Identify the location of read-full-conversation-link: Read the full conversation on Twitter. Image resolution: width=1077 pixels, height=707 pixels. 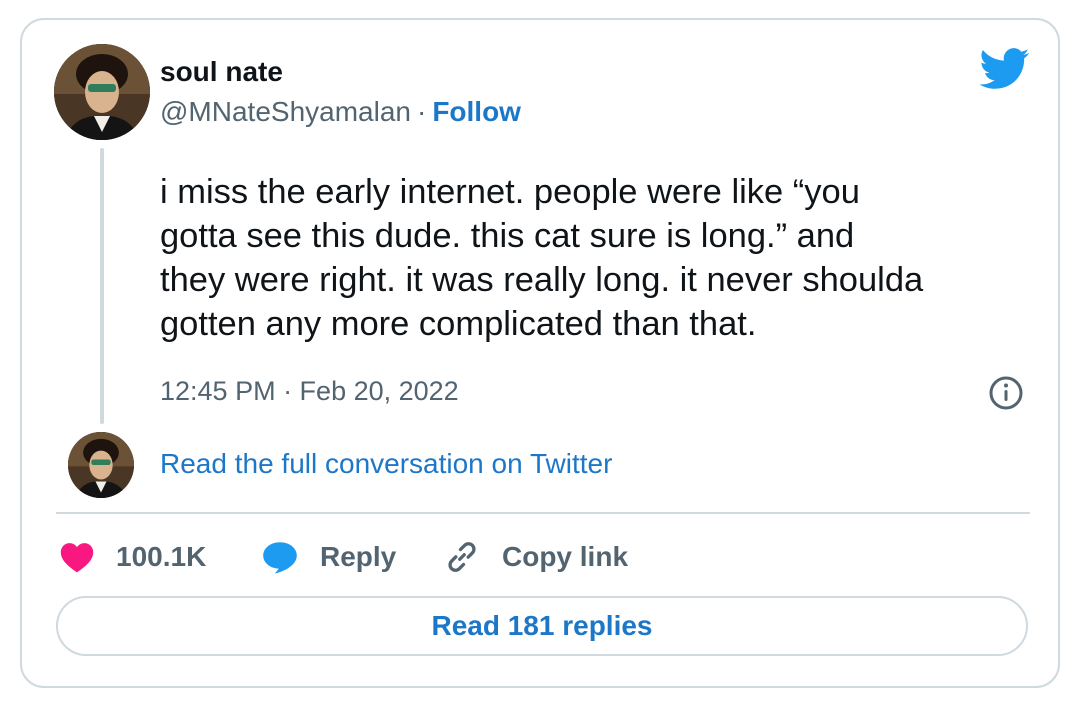
(386, 464).